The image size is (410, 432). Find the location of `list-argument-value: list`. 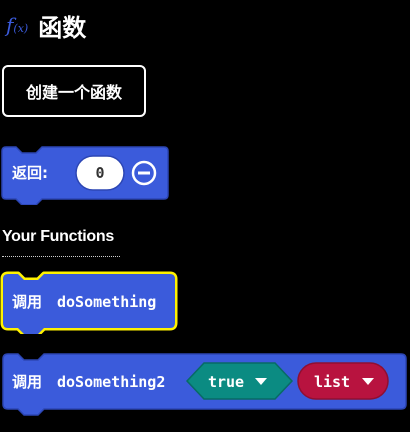

list-argument-value: list is located at coordinates (332, 382).